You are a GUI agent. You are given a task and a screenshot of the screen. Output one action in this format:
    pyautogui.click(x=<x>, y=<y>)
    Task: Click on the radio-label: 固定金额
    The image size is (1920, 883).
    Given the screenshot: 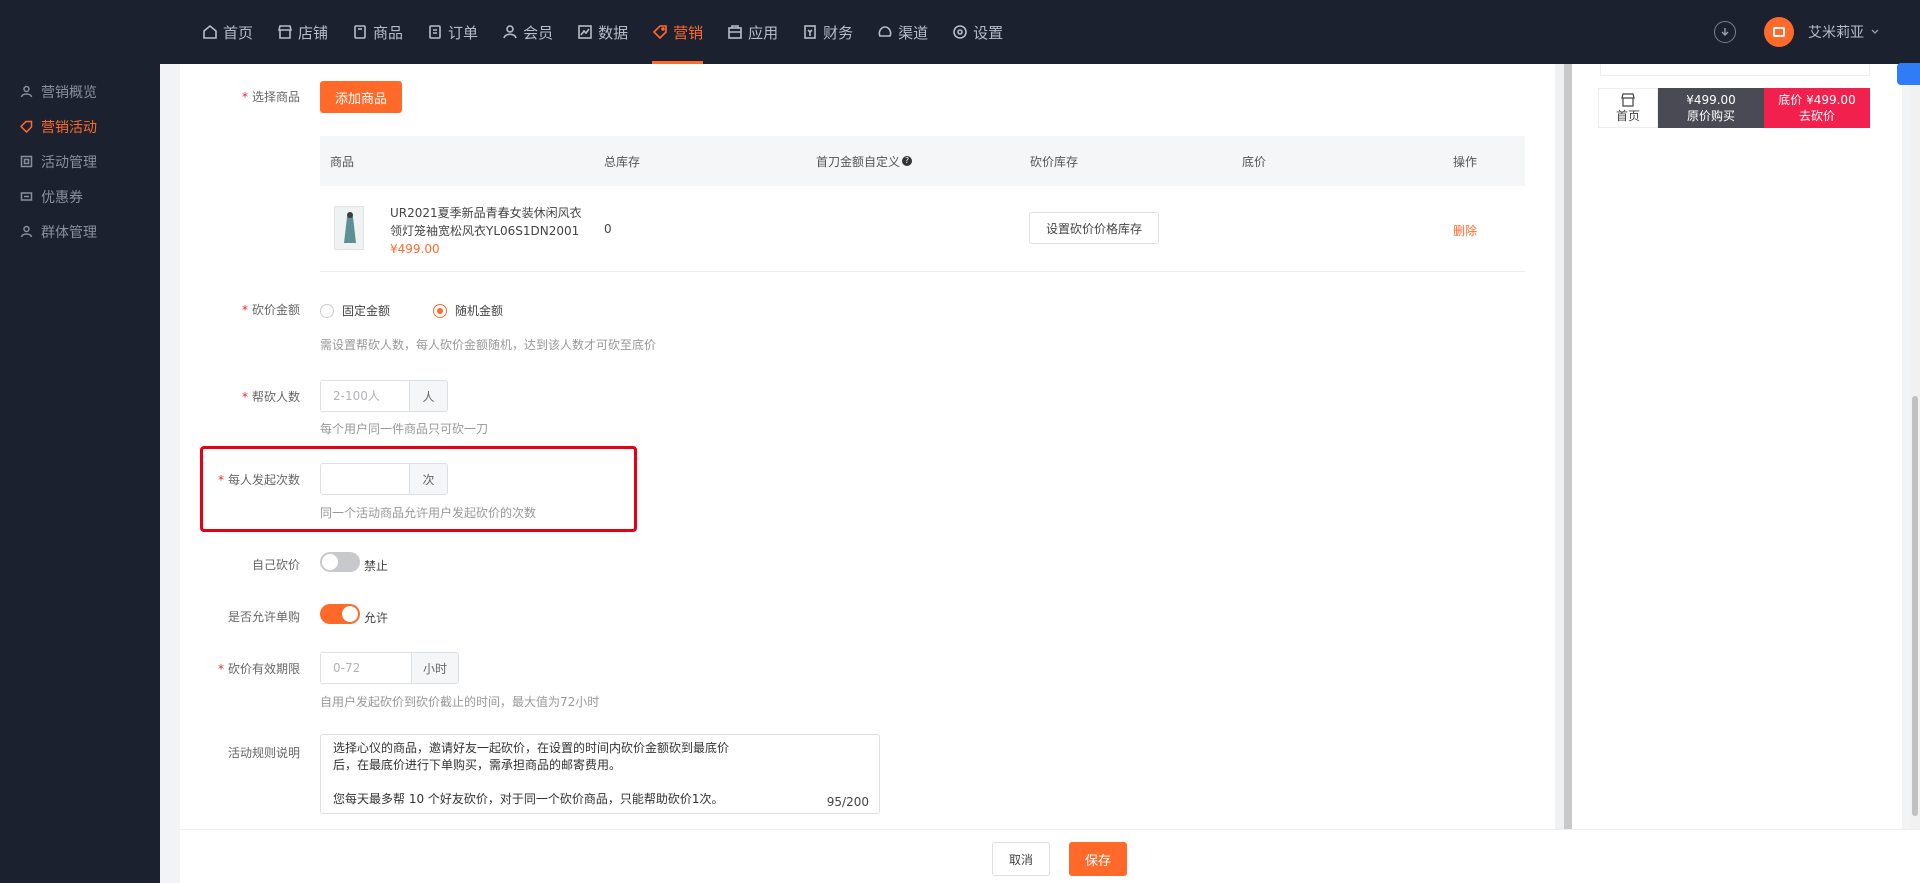 What is the action you would take?
    pyautogui.click(x=366, y=311)
    